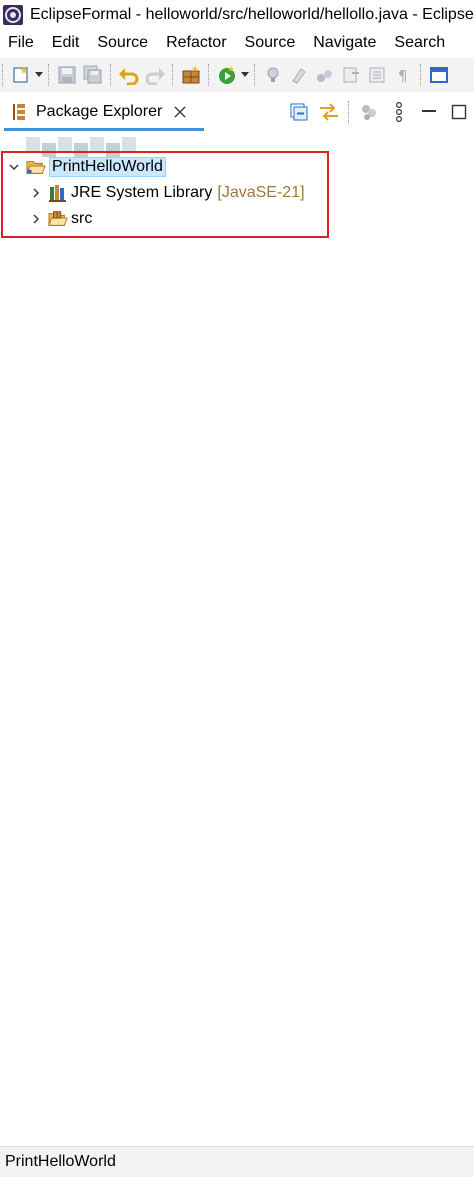 The image size is (474, 1177). I want to click on show-whitespace-button: ¶, so click(403, 75).